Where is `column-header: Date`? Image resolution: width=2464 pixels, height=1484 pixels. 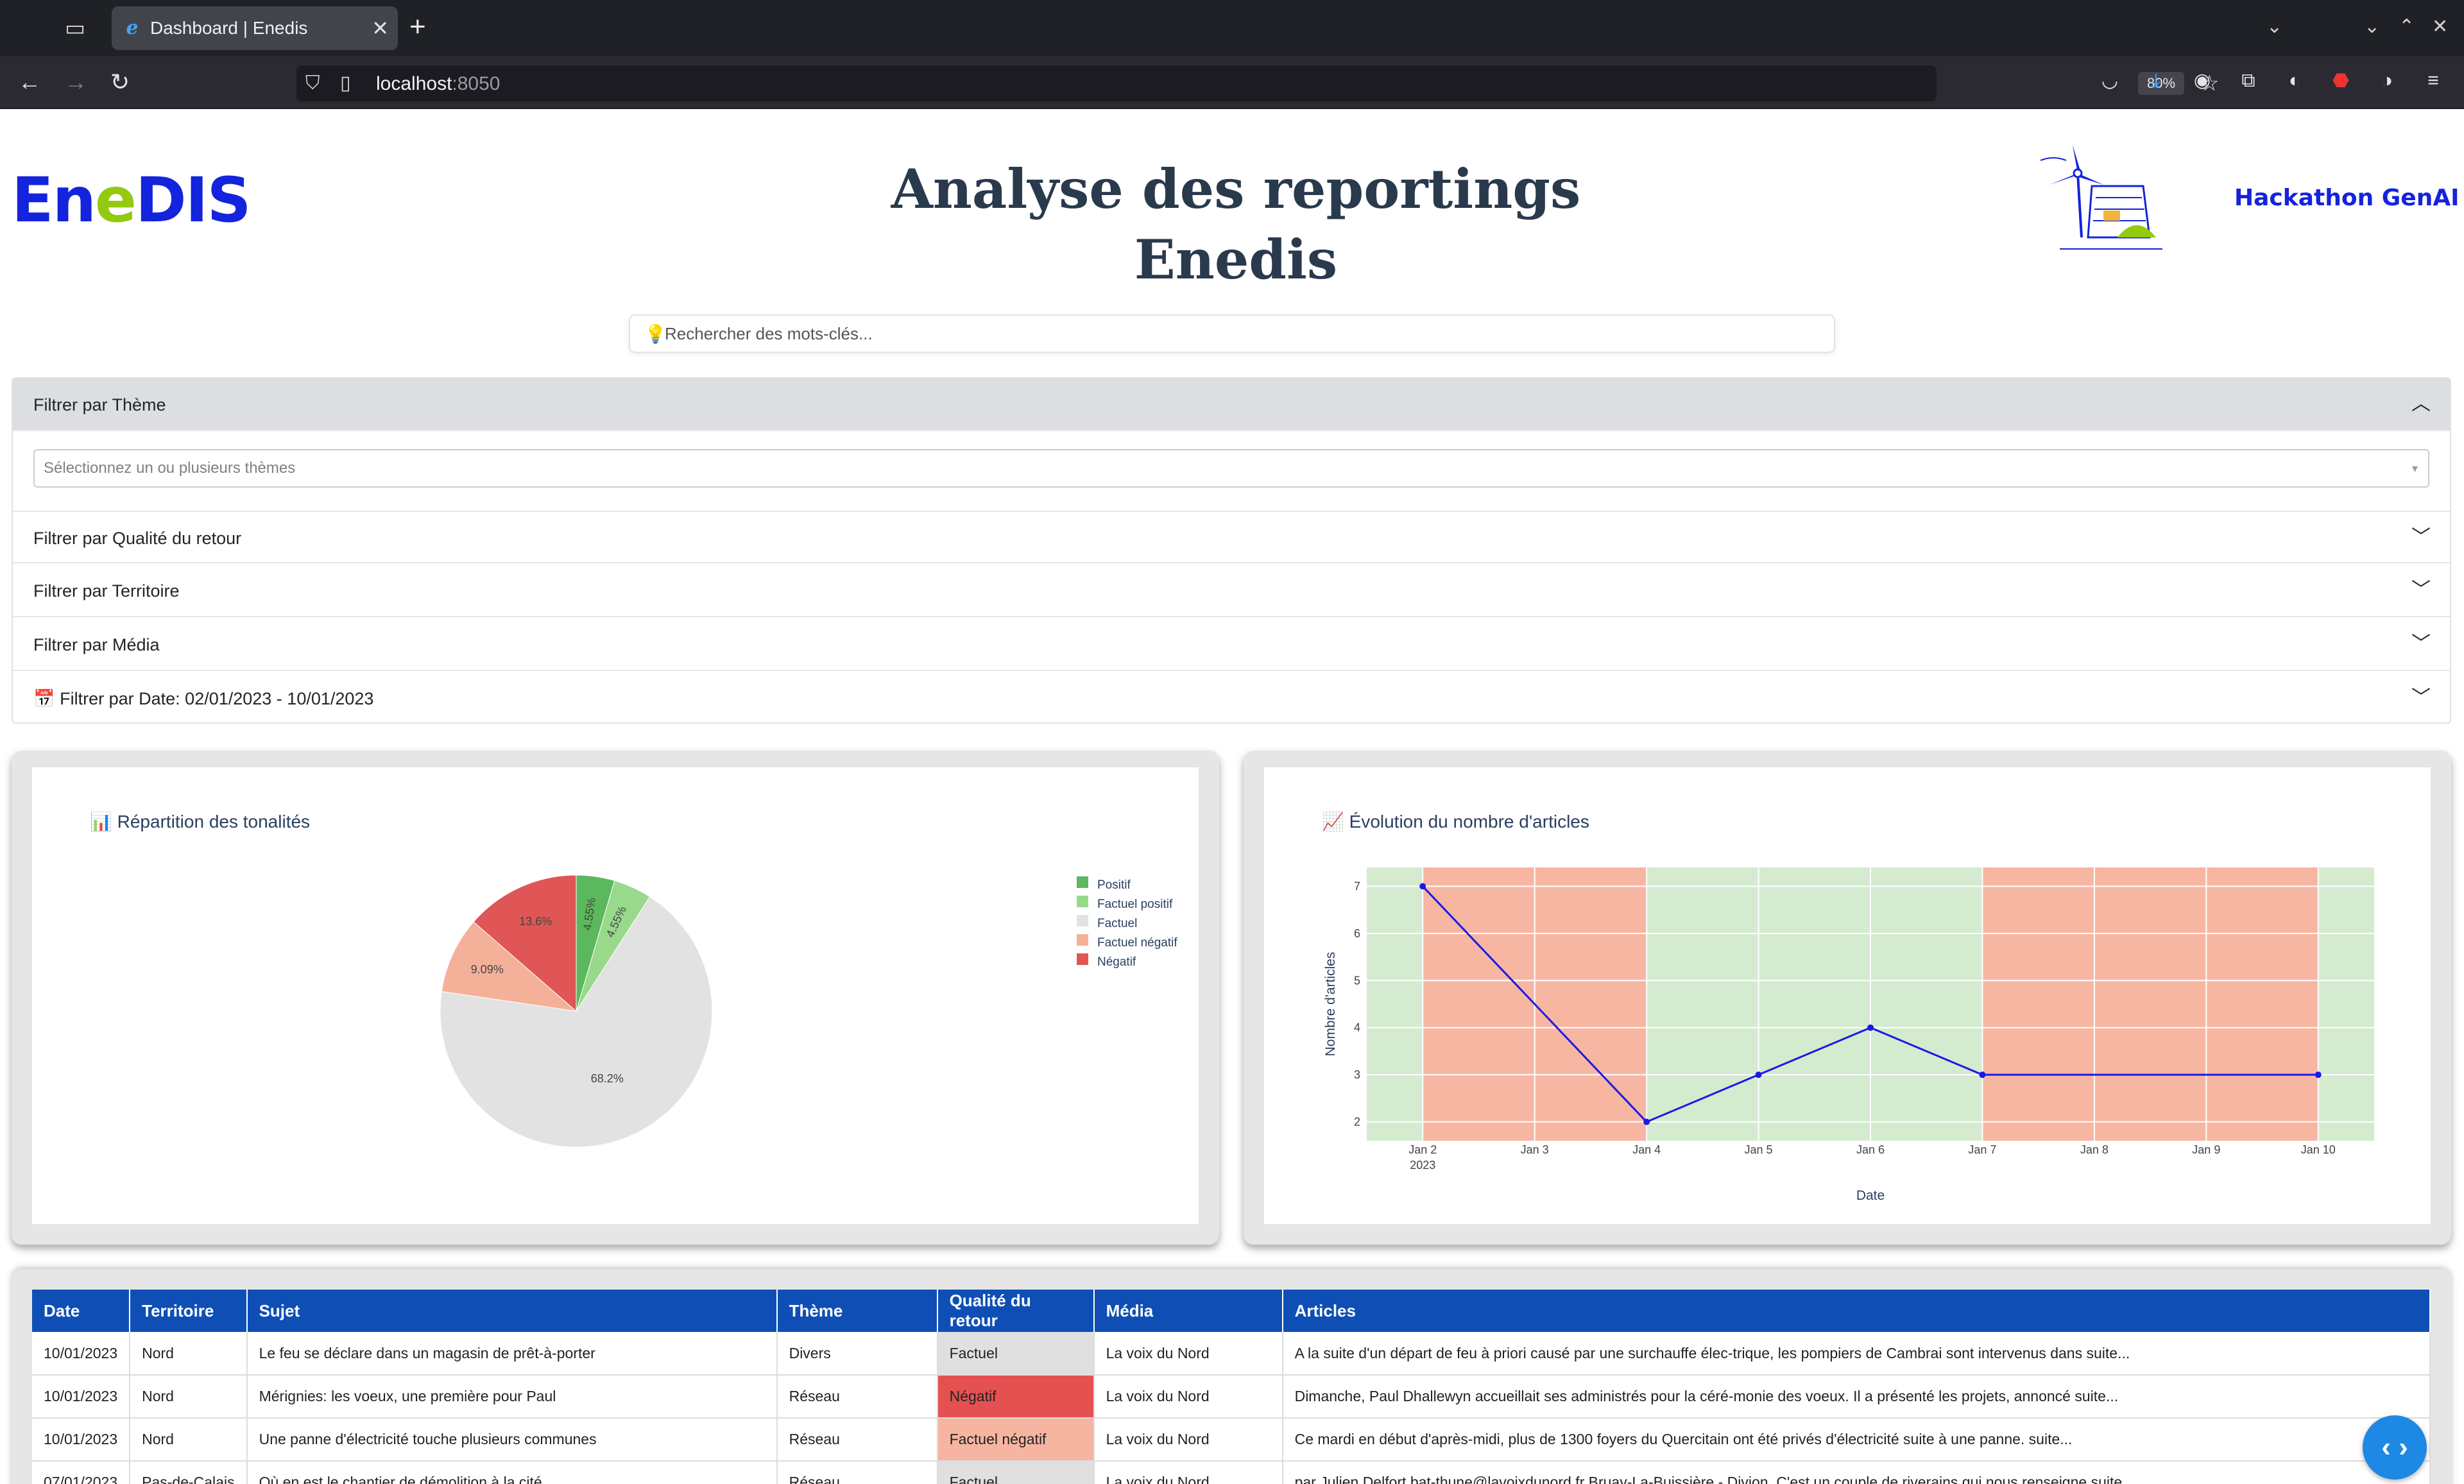 column-header: Date is located at coordinates (82, 1311).